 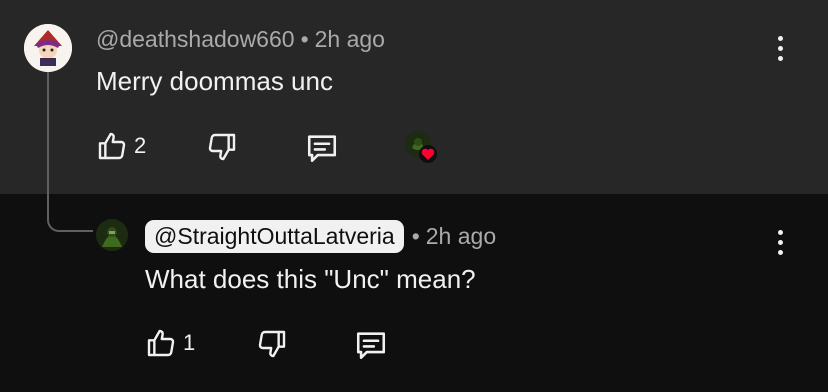 I want to click on reply-meta: @StraightOuttaLatveria • 2h ago, so click(x=320, y=236).